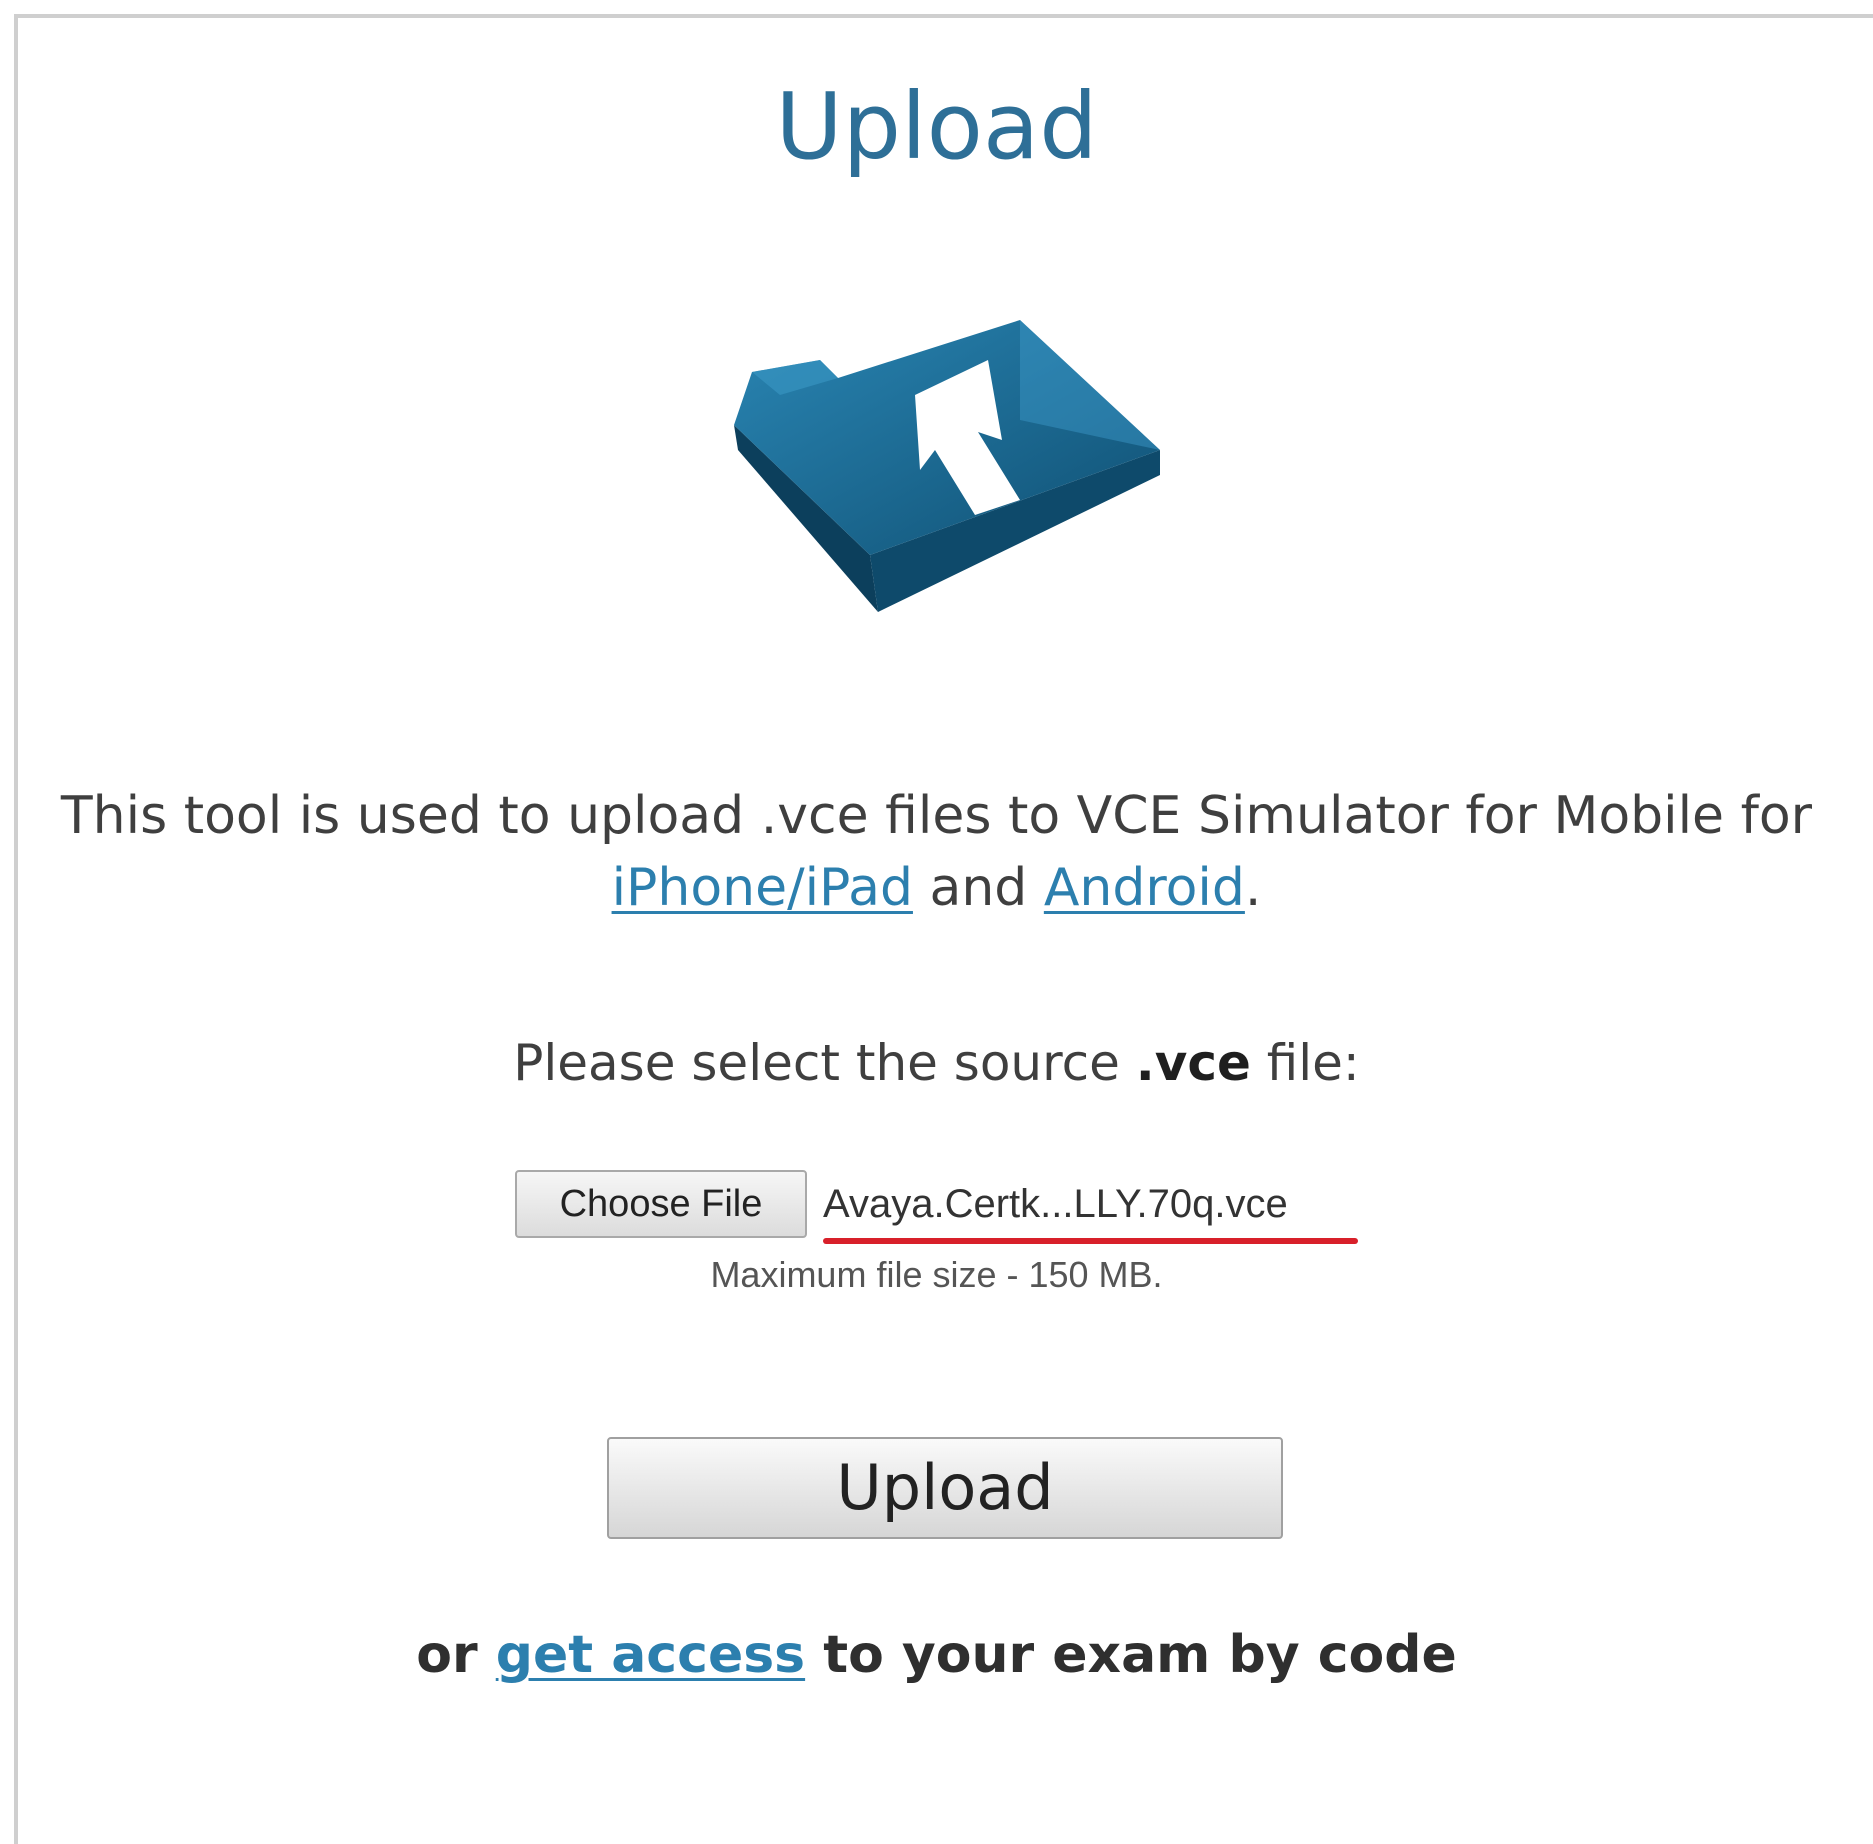 Image resolution: width=1873 pixels, height=1844 pixels. I want to click on android-link: Android, so click(1144, 888).